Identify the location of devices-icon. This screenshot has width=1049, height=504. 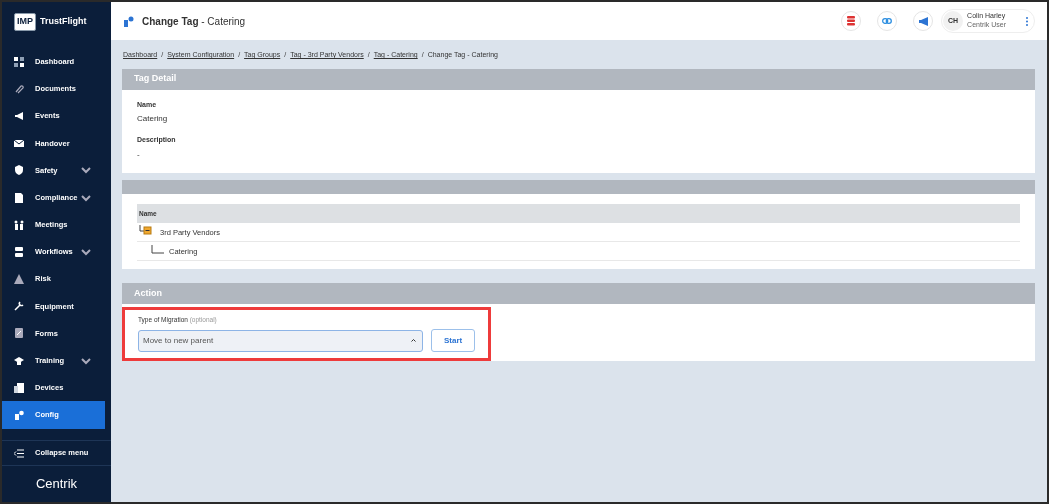
(19, 387).